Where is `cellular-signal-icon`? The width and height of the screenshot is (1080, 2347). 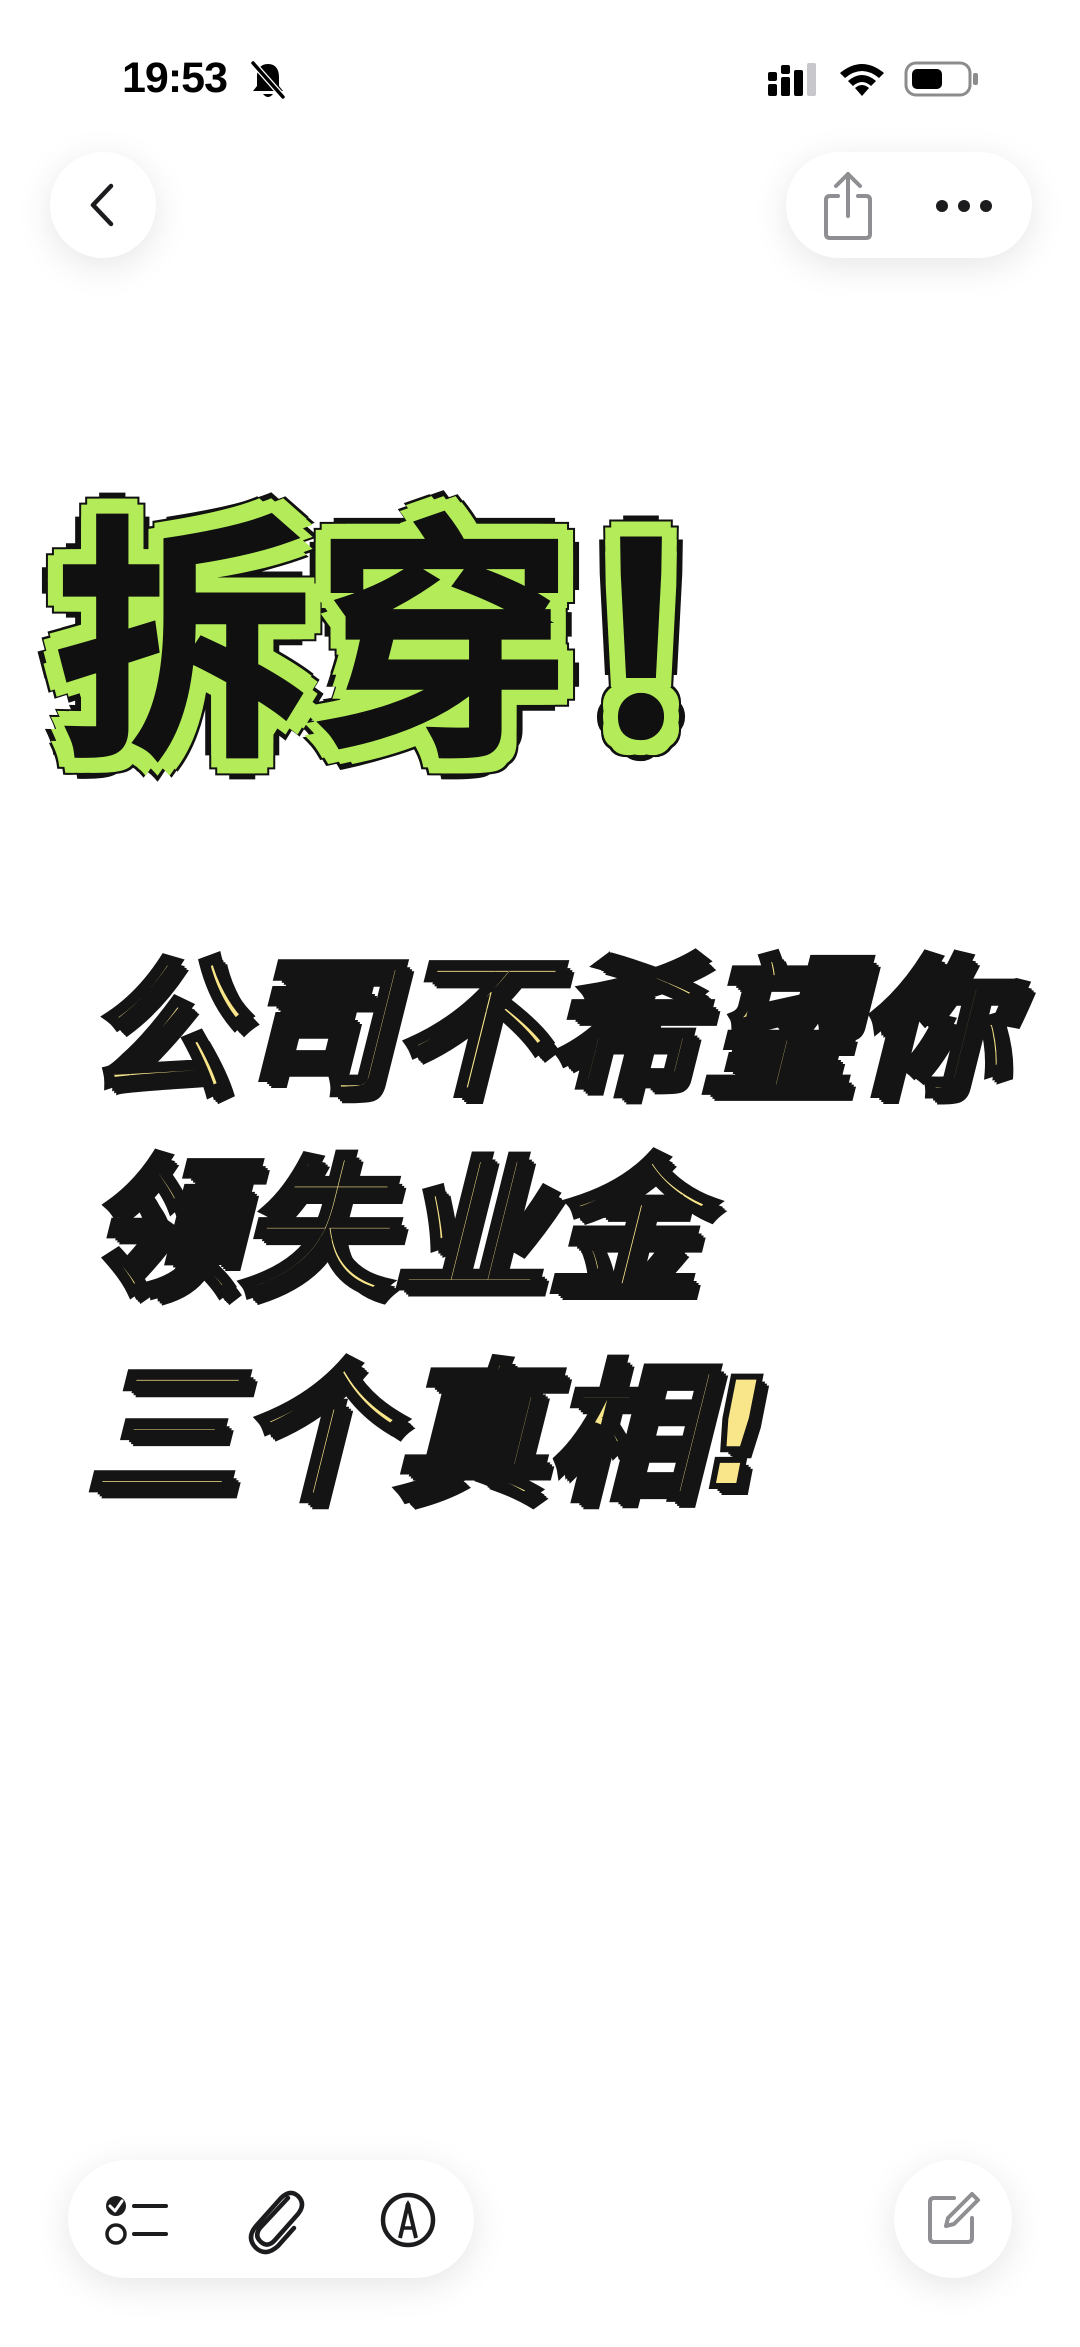 cellular-signal-icon is located at coordinates (792, 79).